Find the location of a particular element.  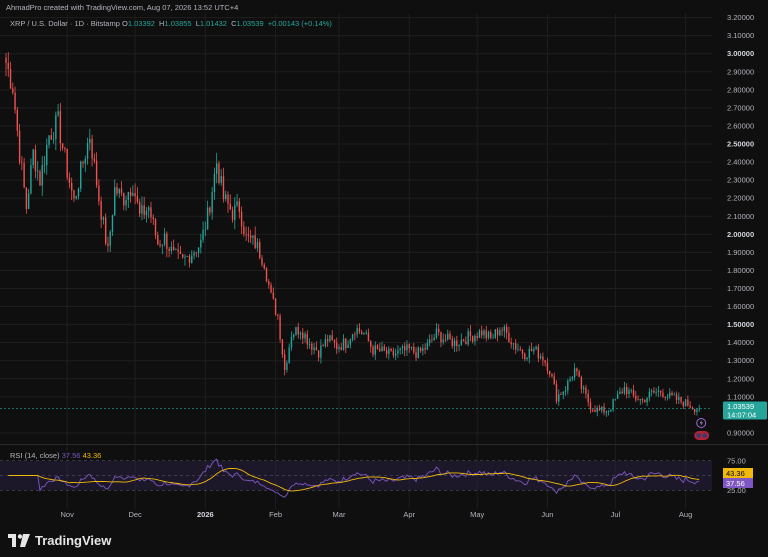

price-tick-label: 2.50000 is located at coordinates (740, 144).